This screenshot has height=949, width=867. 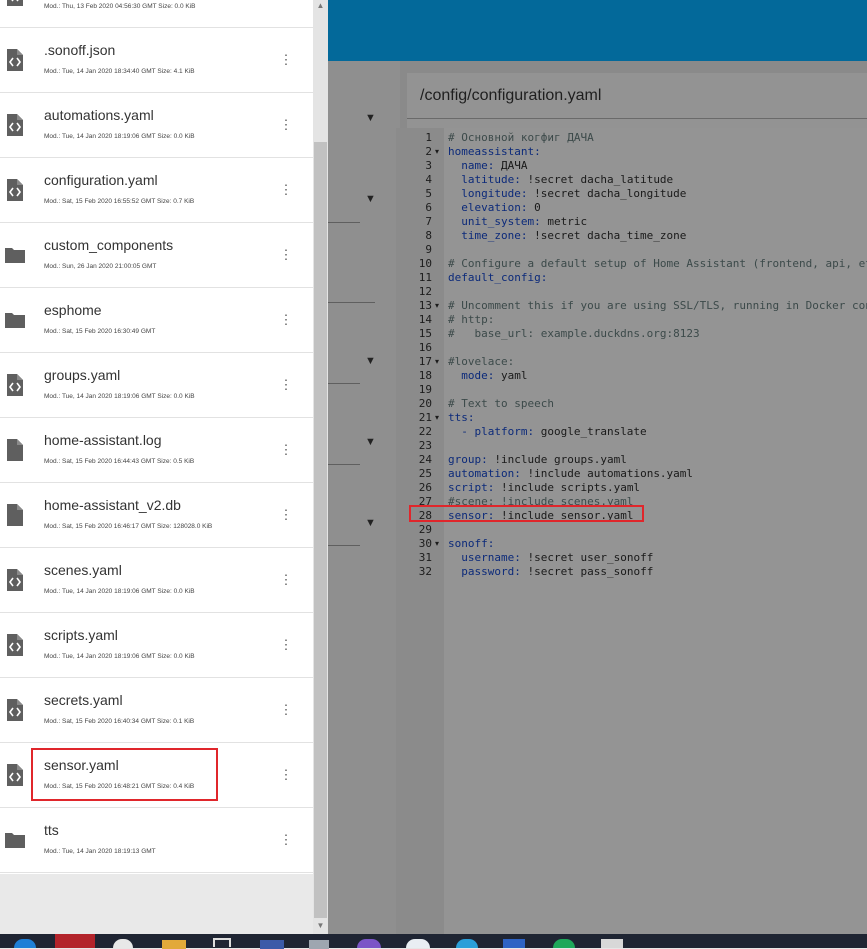 I want to click on code-line: elevation: 0, so click(x=494, y=208).